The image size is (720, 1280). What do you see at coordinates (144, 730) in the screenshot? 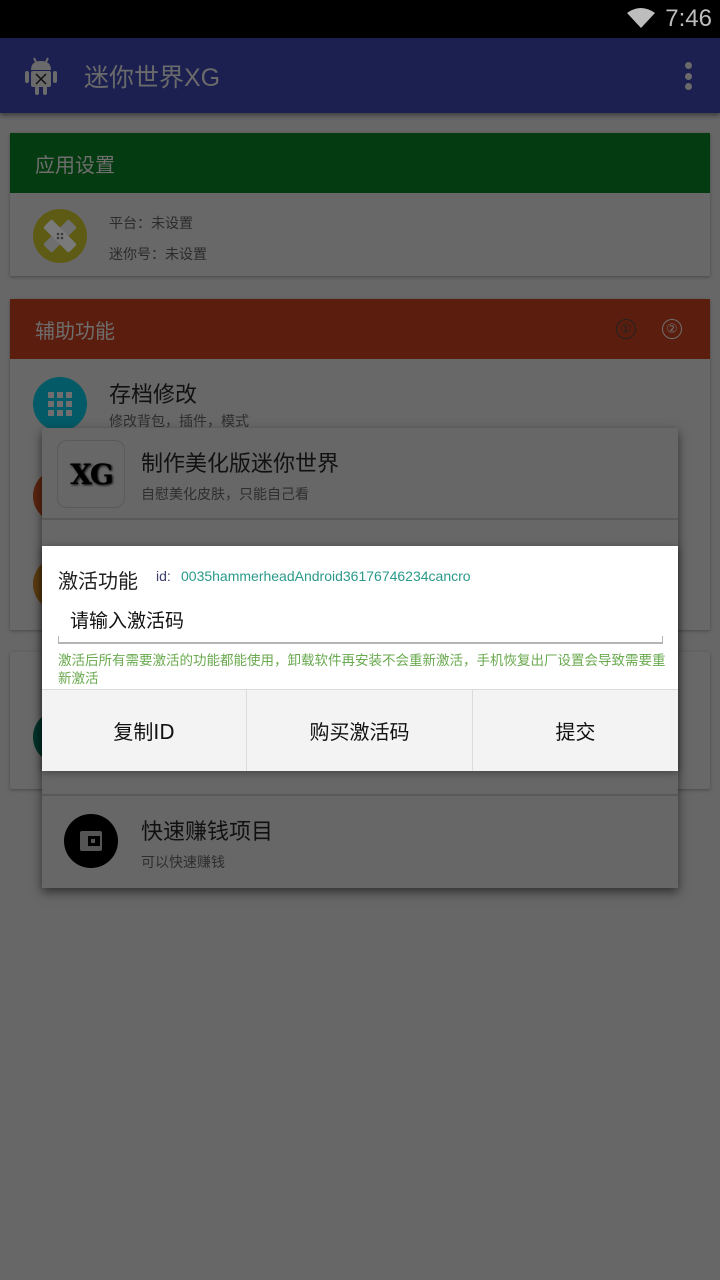
I see `copy-id-button: 复制ID` at bounding box center [144, 730].